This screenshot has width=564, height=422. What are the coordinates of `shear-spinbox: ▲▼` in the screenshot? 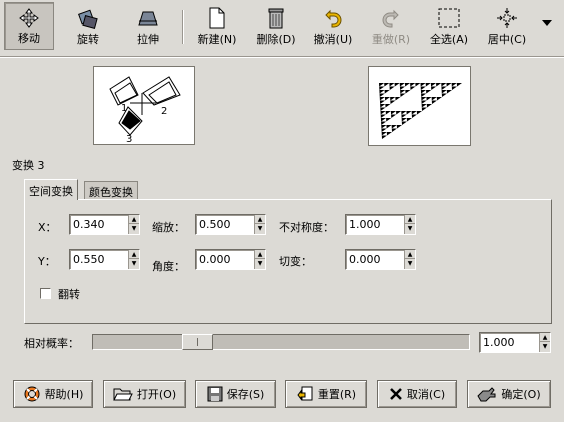 It's located at (380, 259).